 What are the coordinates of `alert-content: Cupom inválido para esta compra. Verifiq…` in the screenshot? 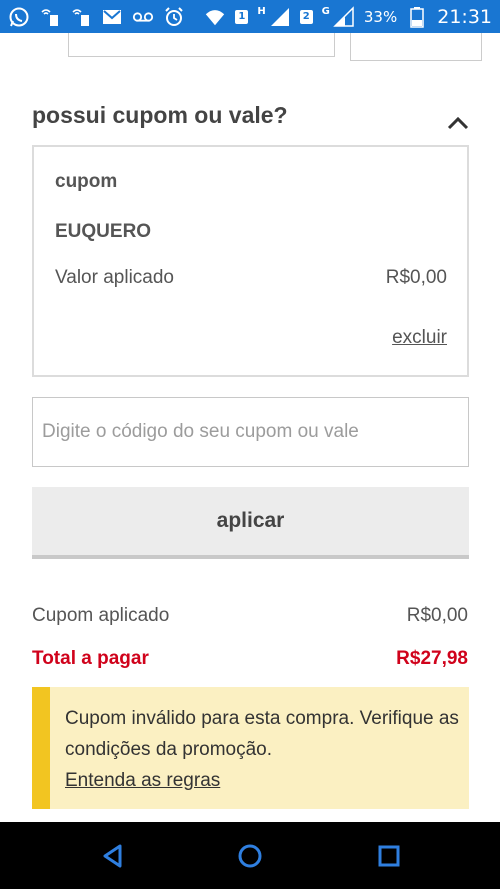 It's located at (265, 749).